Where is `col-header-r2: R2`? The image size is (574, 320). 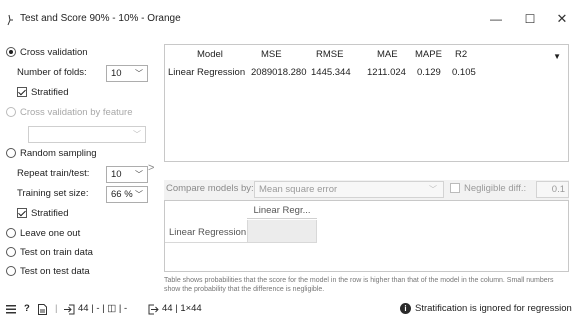 col-header-r2: R2 is located at coordinates (461, 55).